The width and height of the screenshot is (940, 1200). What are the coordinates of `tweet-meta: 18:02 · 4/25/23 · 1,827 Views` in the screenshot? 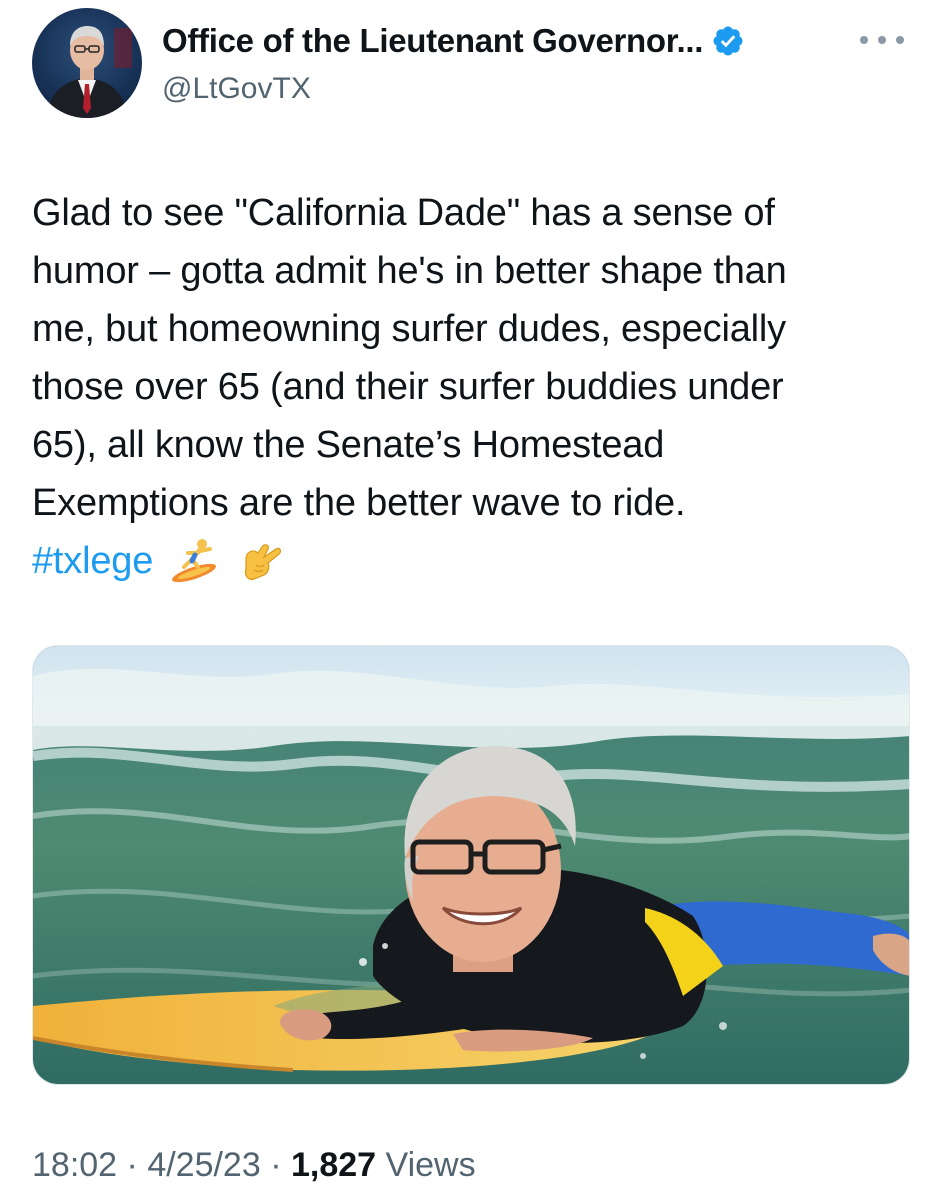 It's located at (254, 1165).